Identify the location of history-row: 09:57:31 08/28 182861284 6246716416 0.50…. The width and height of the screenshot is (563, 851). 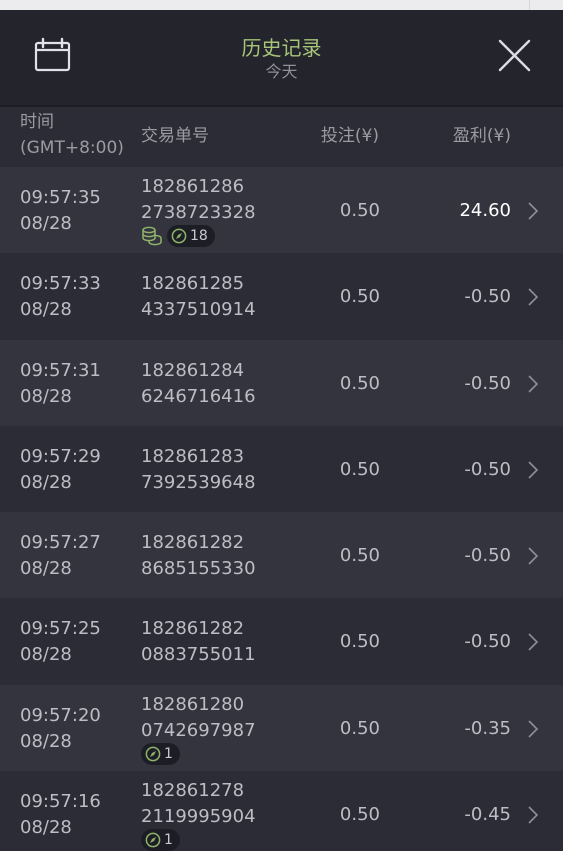
(281, 382).